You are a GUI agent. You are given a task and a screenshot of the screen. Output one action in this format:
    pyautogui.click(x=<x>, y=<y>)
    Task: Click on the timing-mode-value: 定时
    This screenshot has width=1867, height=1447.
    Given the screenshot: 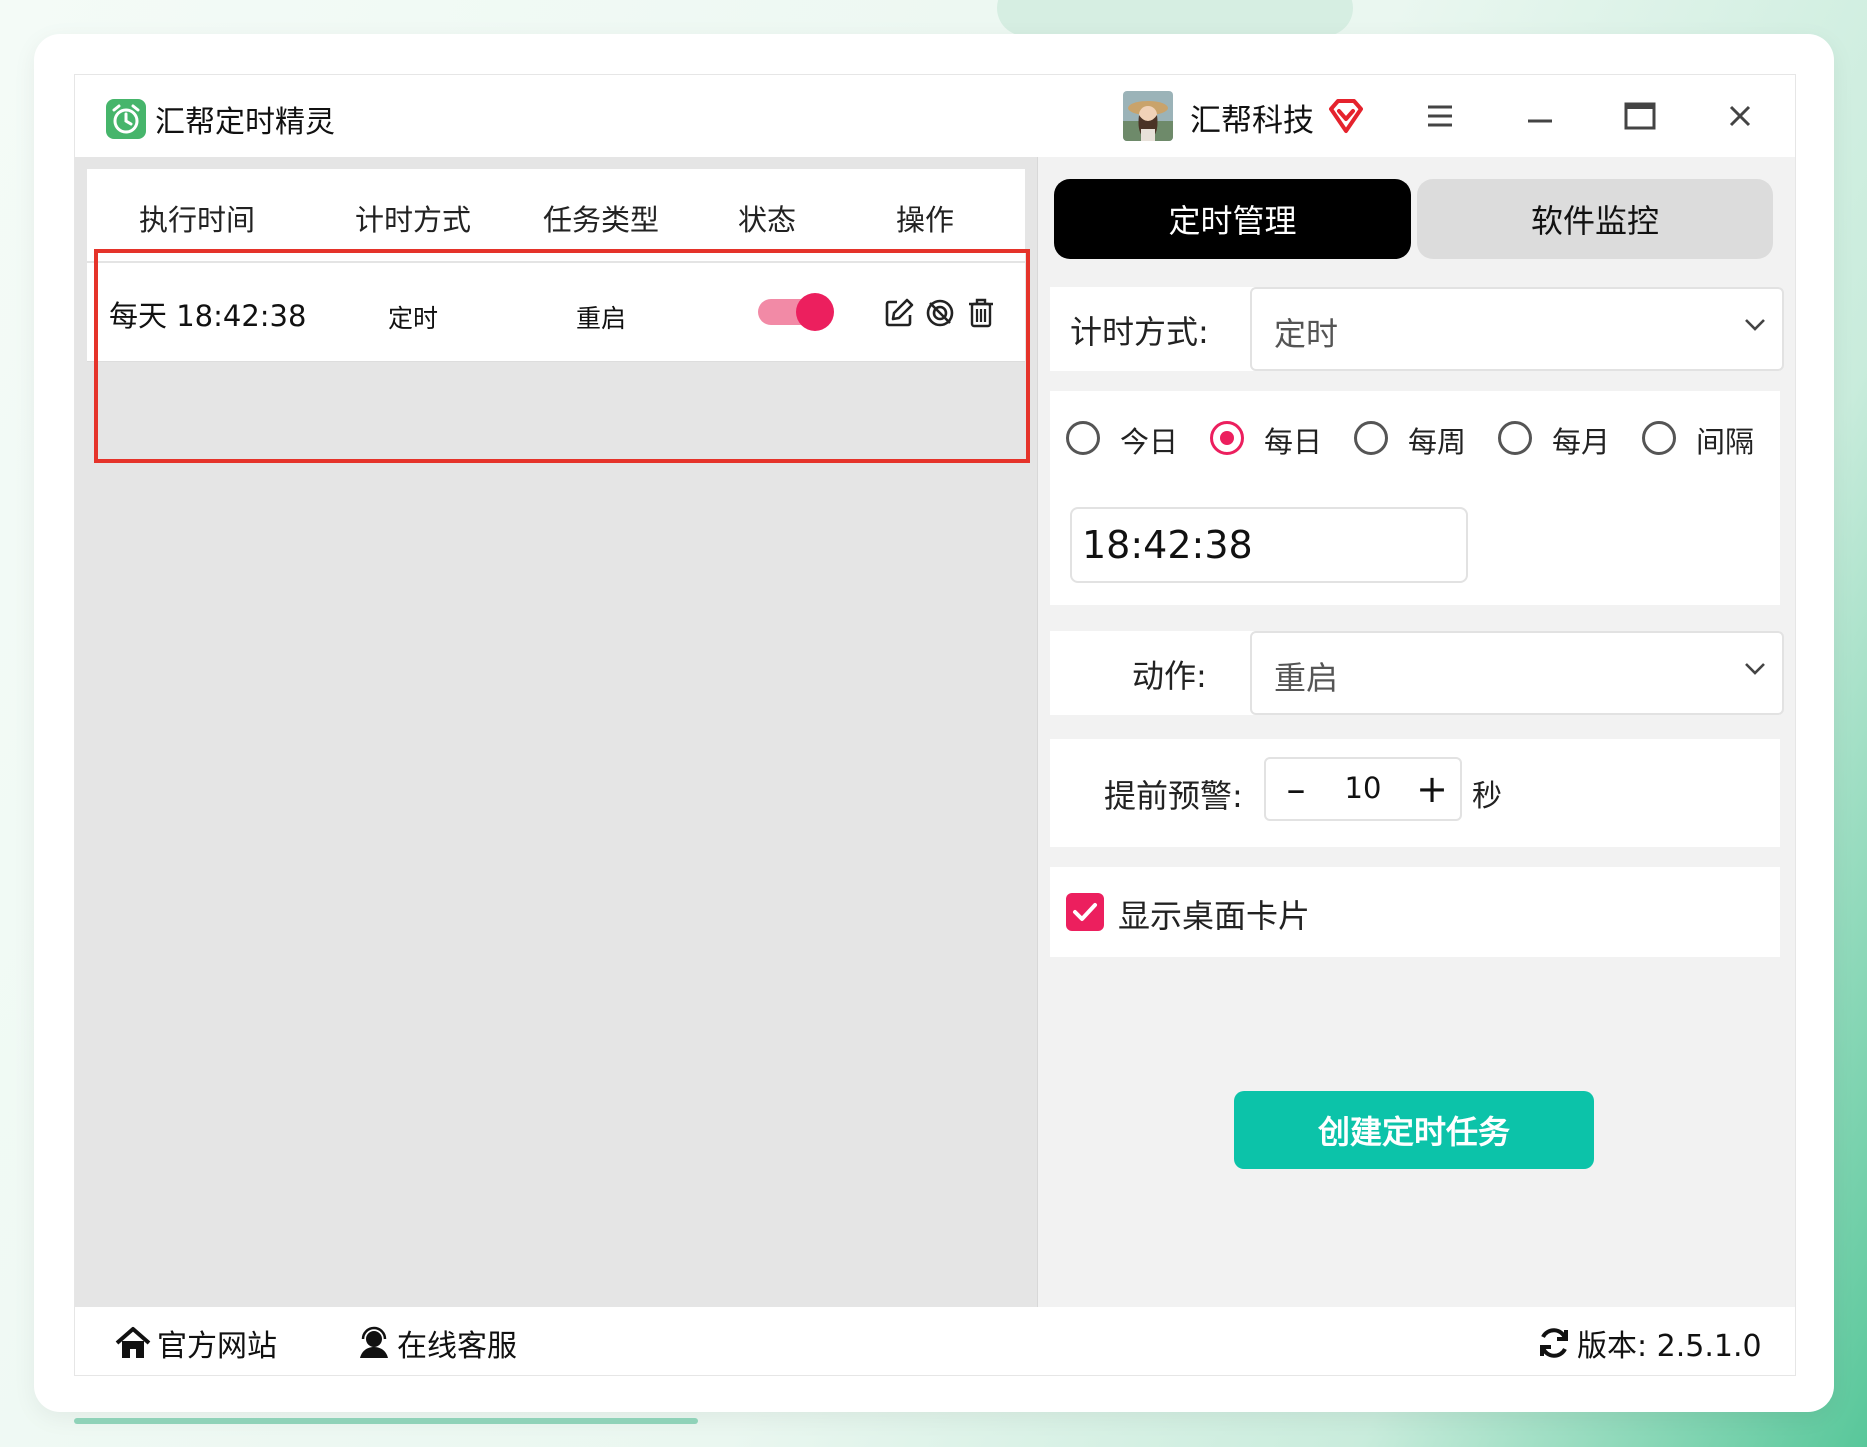 What is the action you would take?
    pyautogui.click(x=1306, y=334)
    